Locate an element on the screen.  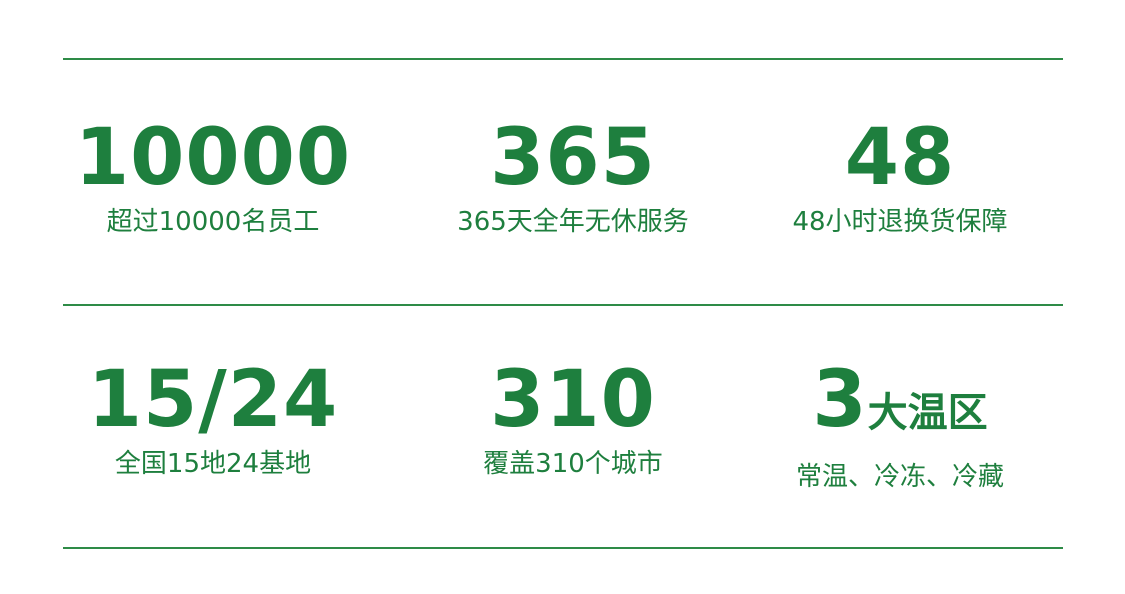
stat-value-number: 3 is located at coordinates (840, 400).